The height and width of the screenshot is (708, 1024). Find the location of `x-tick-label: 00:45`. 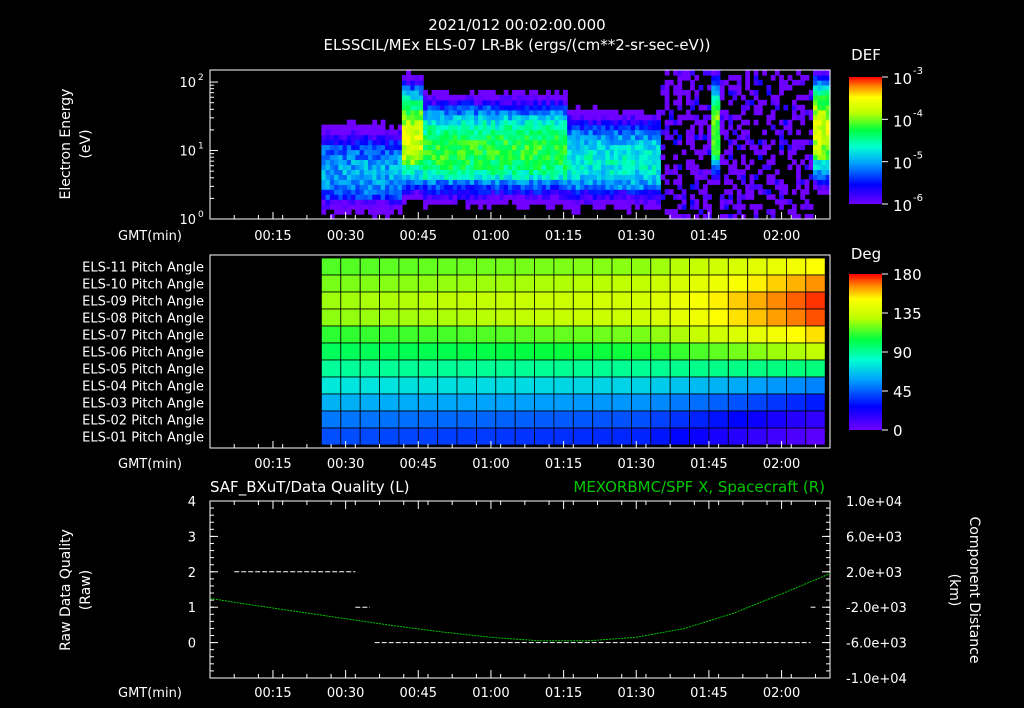

x-tick-label: 00:45 is located at coordinates (418, 236).